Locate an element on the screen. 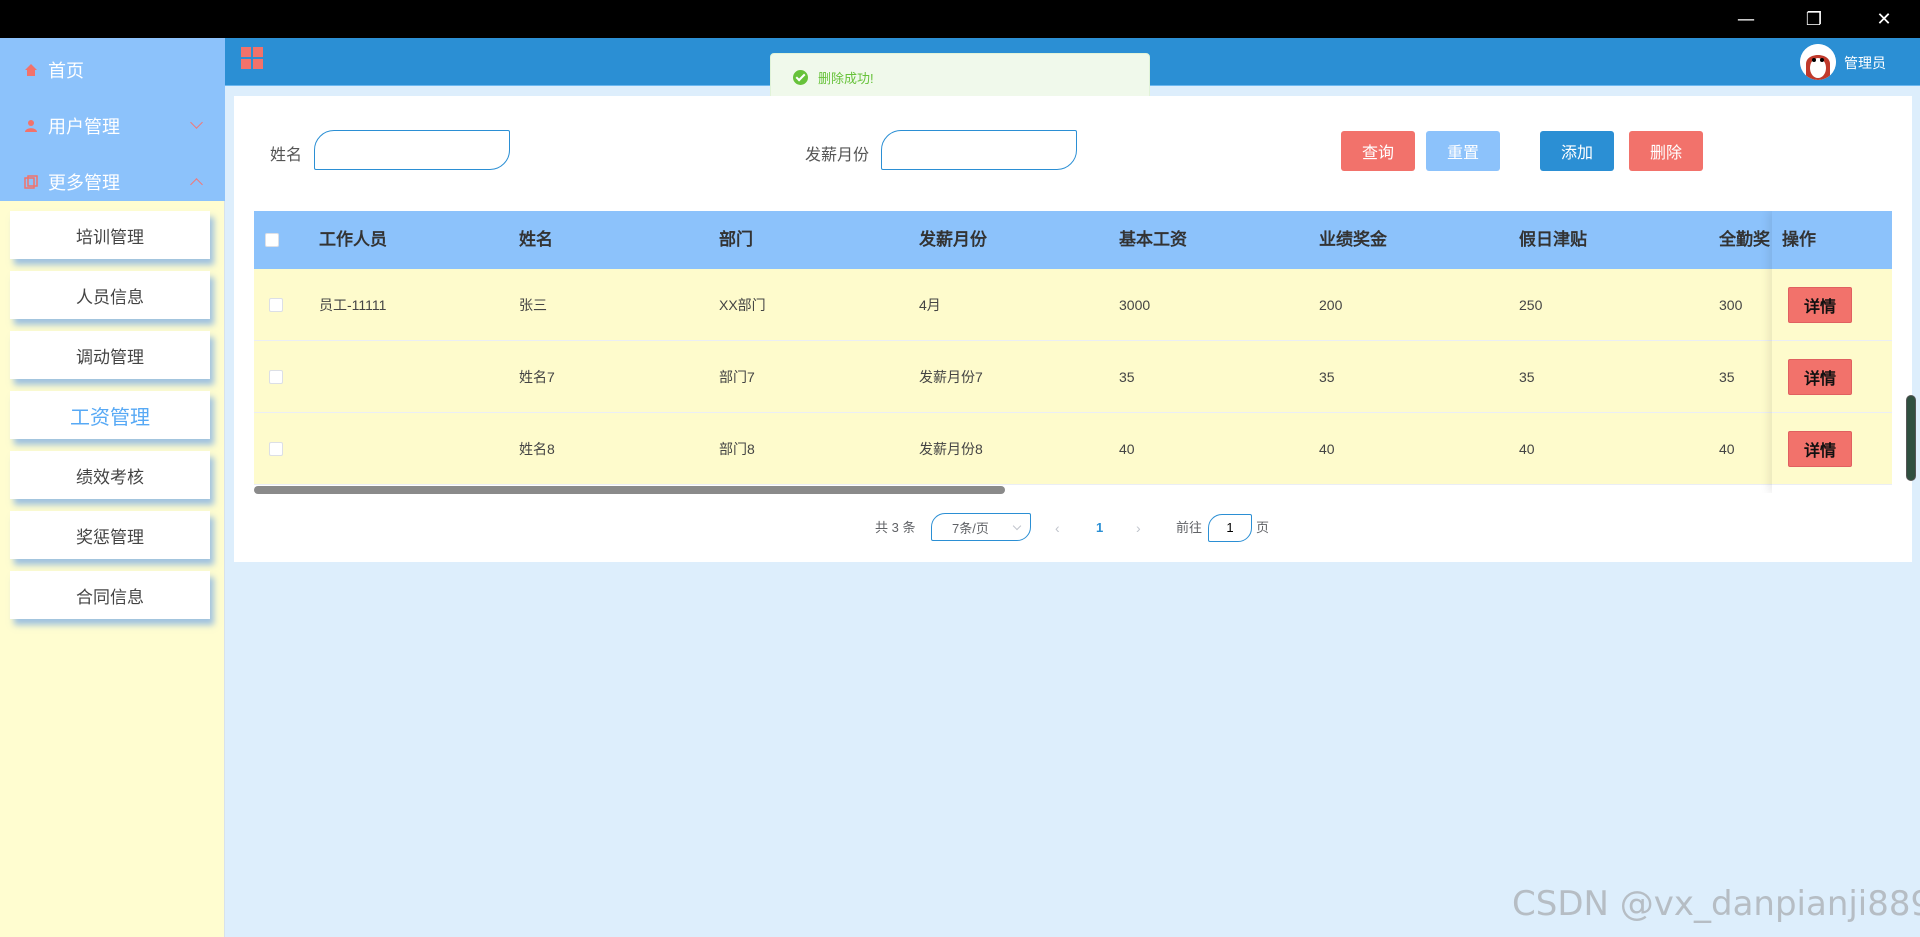 The width and height of the screenshot is (1920, 937). operation-column: 操作 详情 详情 详情 is located at coordinates (1832, 352).